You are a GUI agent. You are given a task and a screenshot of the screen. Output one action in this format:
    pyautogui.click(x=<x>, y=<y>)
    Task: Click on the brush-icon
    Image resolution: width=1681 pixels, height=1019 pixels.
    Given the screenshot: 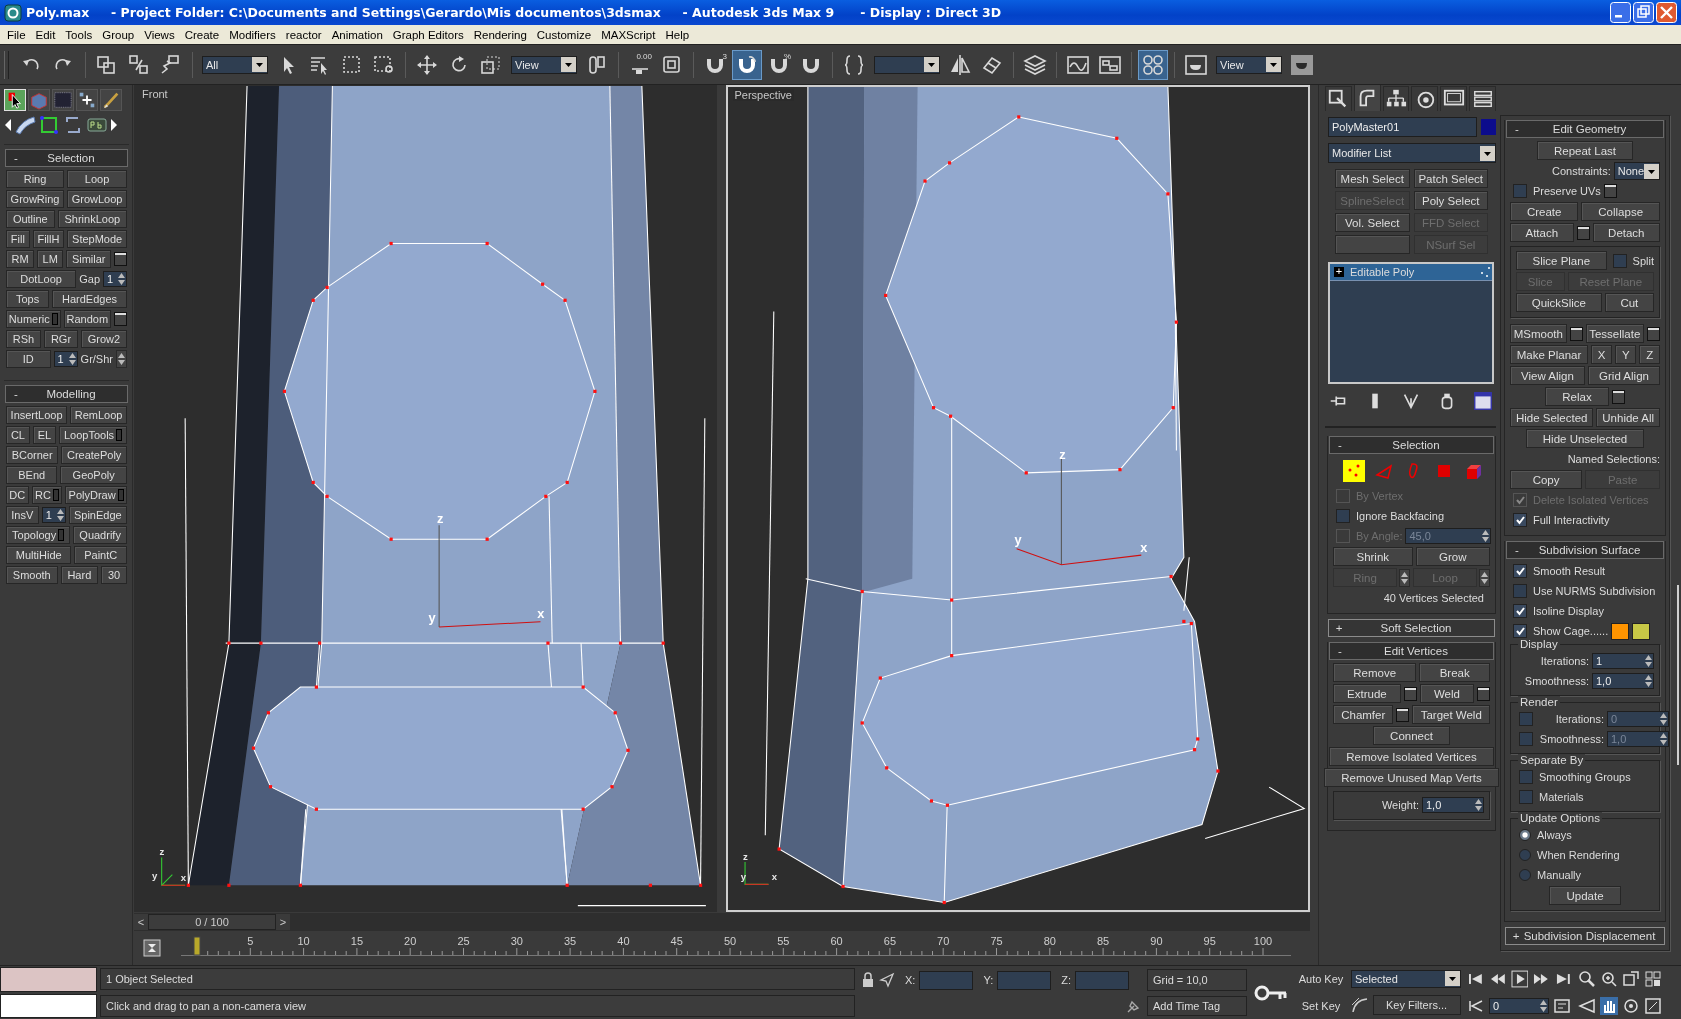 What is the action you would take?
    pyautogui.click(x=111, y=100)
    